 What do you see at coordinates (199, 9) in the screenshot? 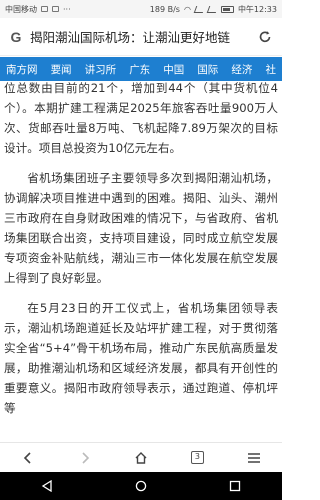
I see `signal-icon` at bounding box center [199, 9].